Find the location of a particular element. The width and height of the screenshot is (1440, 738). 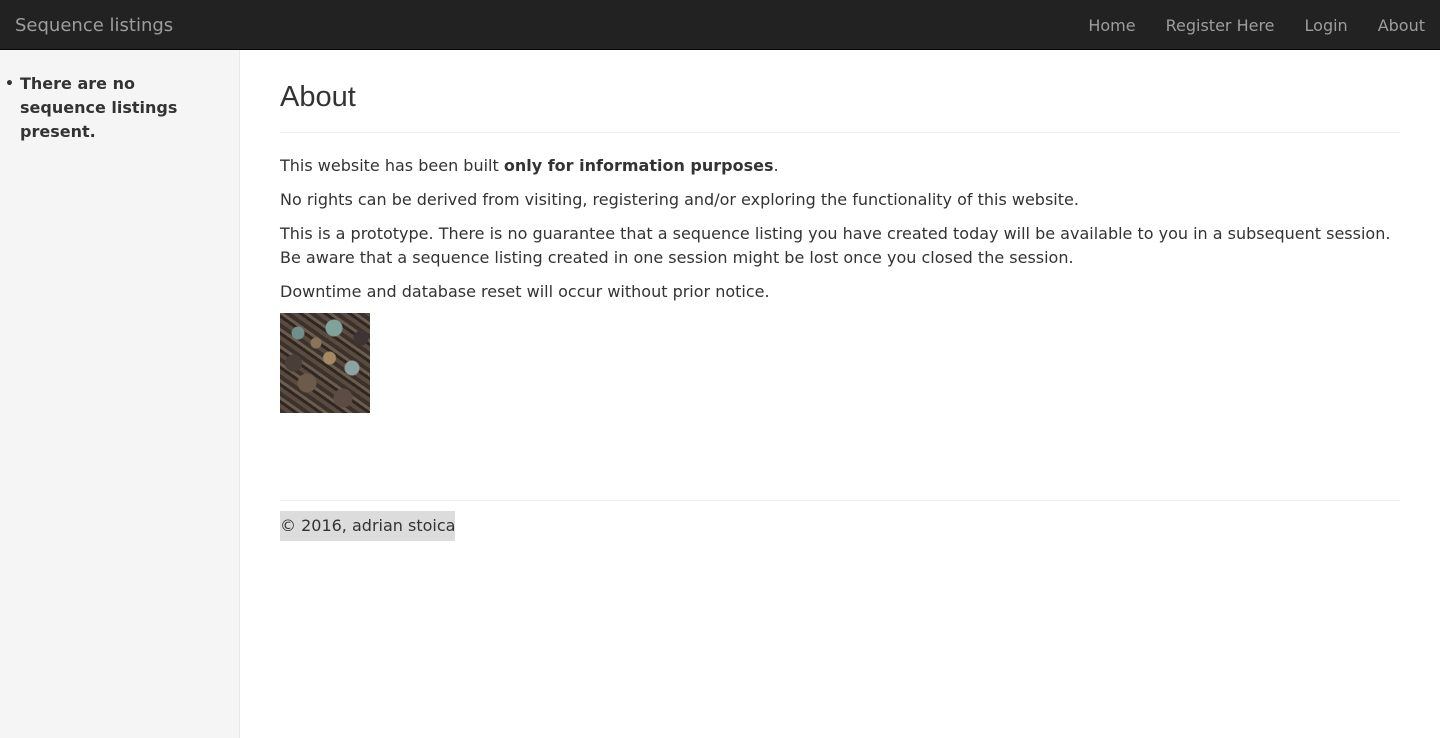

nav-item-about: About is located at coordinates (1401, 25).